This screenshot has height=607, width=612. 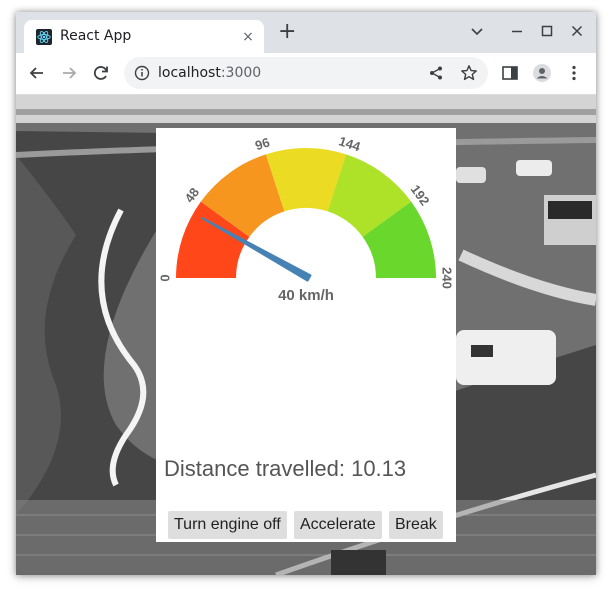 I want to click on react-logo-icon, so click(x=44, y=37).